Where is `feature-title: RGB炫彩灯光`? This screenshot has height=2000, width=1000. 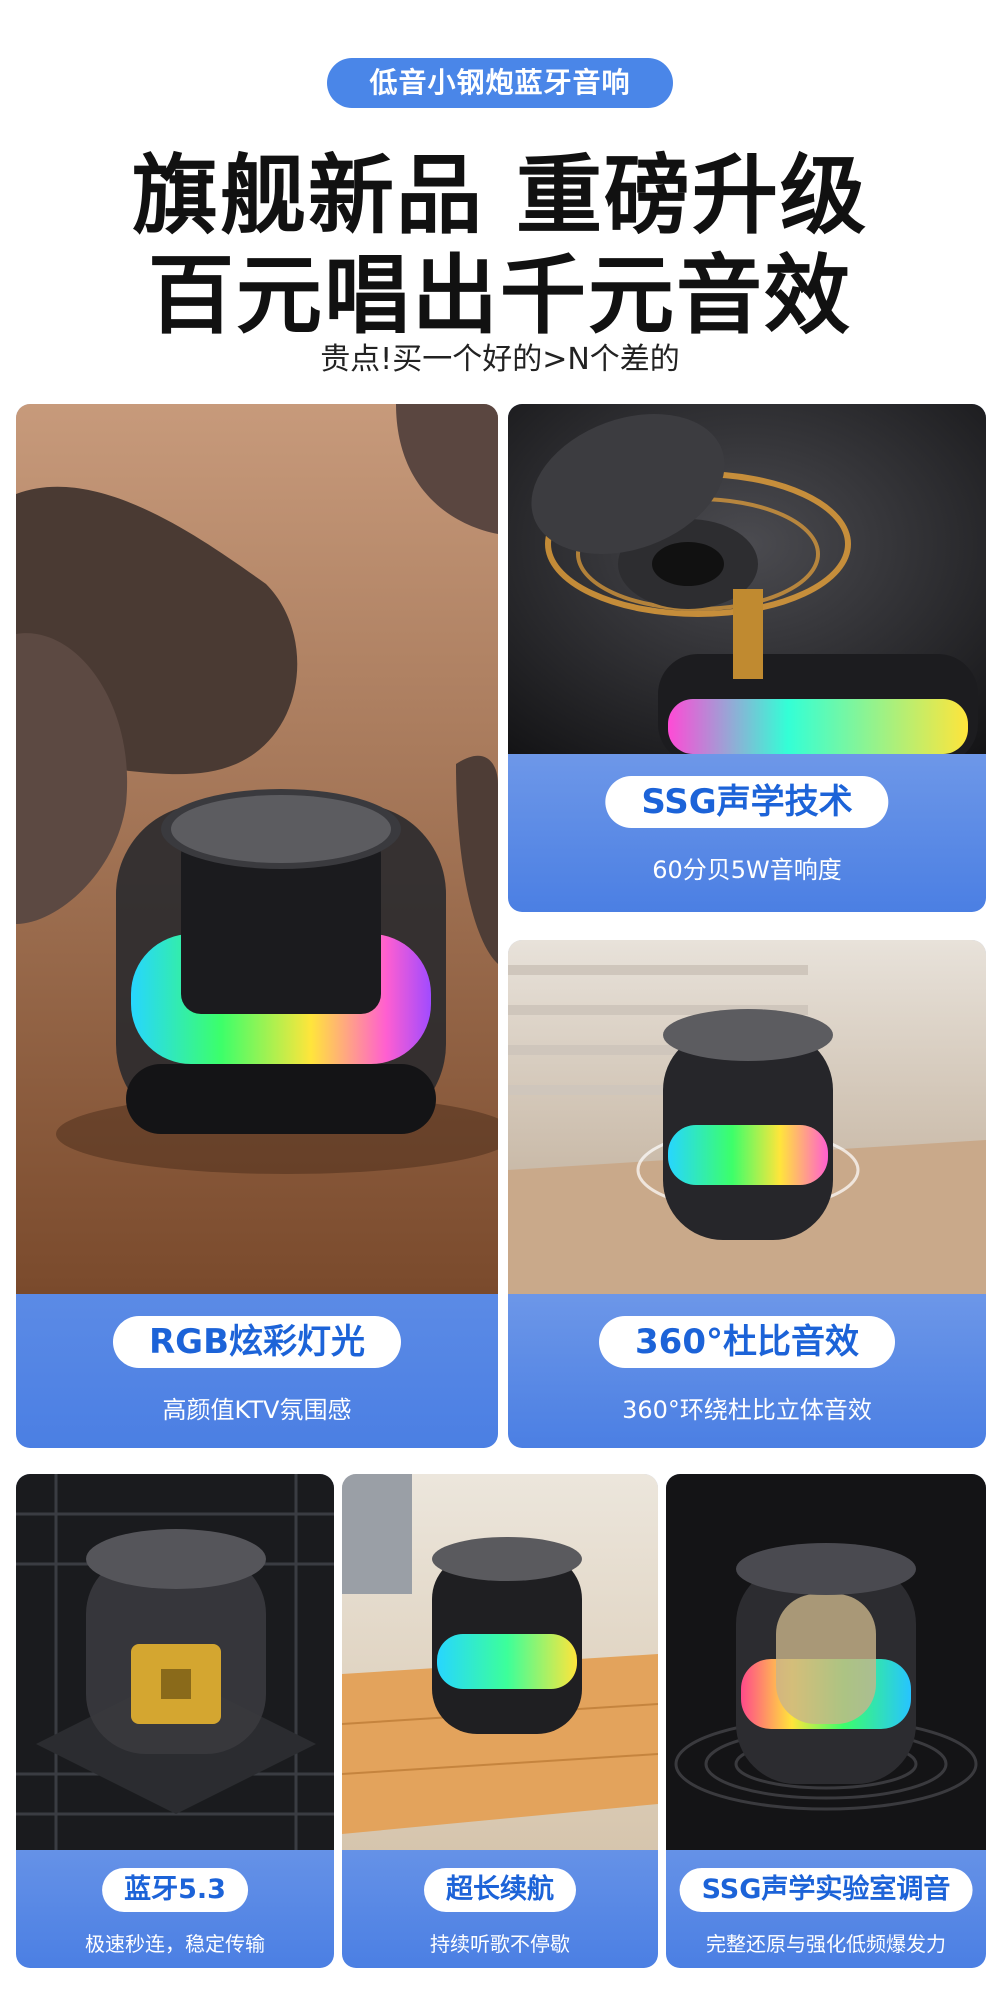
feature-title: RGB炫彩灯光 is located at coordinates (257, 1342).